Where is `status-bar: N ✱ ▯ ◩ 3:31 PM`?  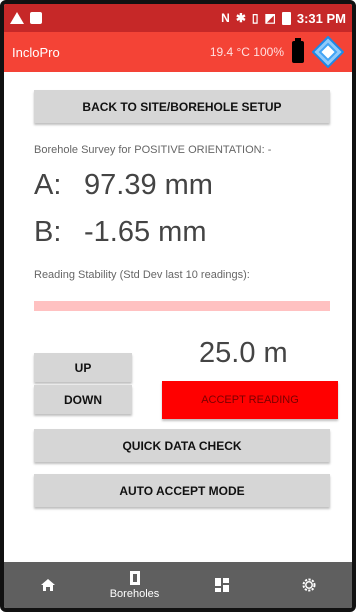
status-bar: N ✱ ▯ ◩ 3:31 PM is located at coordinates (178, 18).